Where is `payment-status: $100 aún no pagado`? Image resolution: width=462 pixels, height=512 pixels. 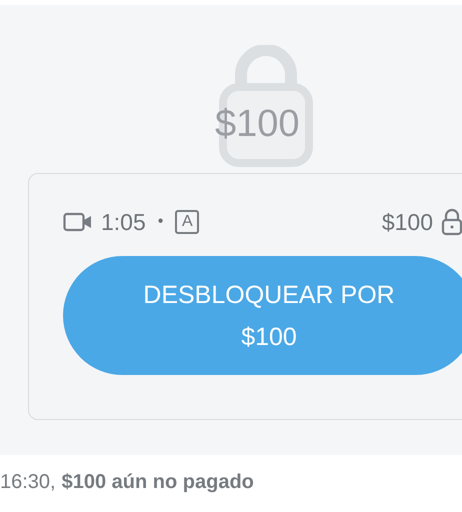
payment-status: $100 aún no pagado is located at coordinates (158, 482).